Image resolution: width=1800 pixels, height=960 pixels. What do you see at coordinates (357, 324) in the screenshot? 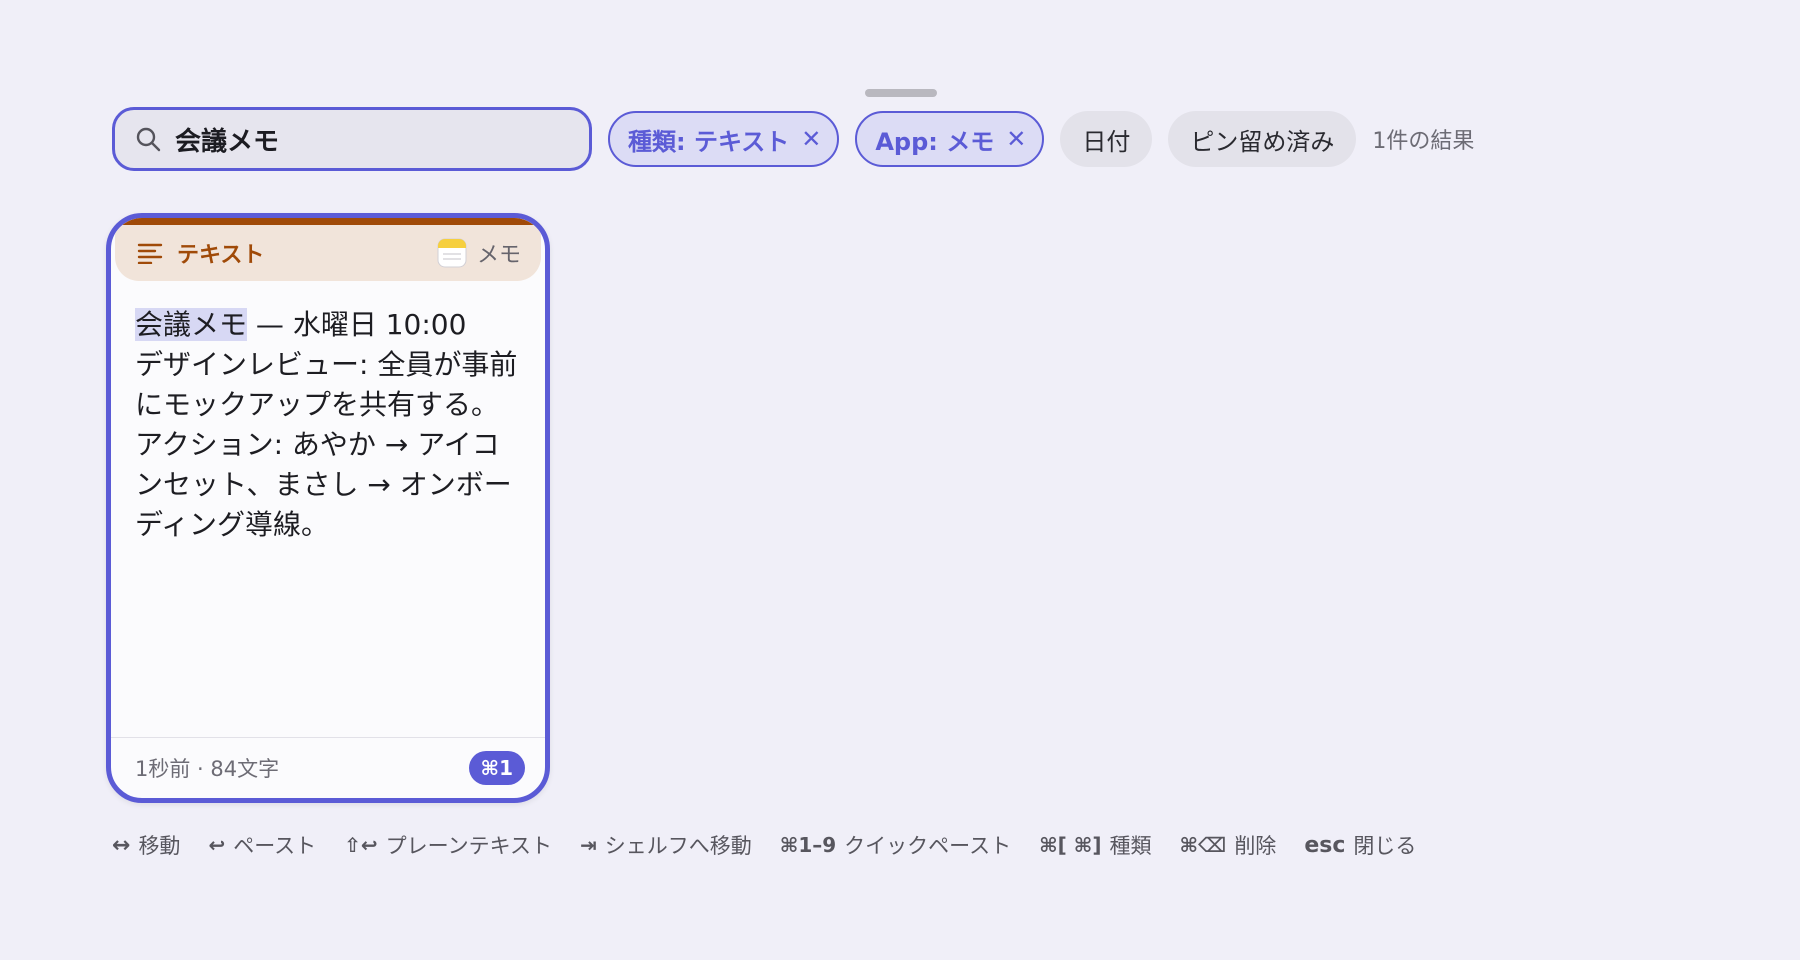
I see `clip-title-rest: — 水曜日 10:00` at bounding box center [357, 324].